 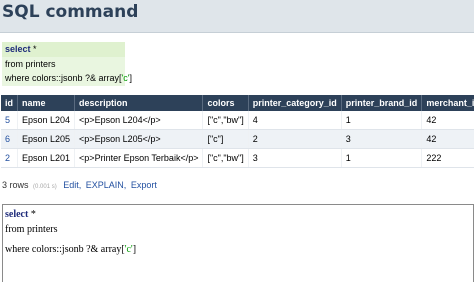 What do you see at coordinates (238, 215) in the screenshot?
I see `editor-line-1: select *` at bounding box center [238, 215].